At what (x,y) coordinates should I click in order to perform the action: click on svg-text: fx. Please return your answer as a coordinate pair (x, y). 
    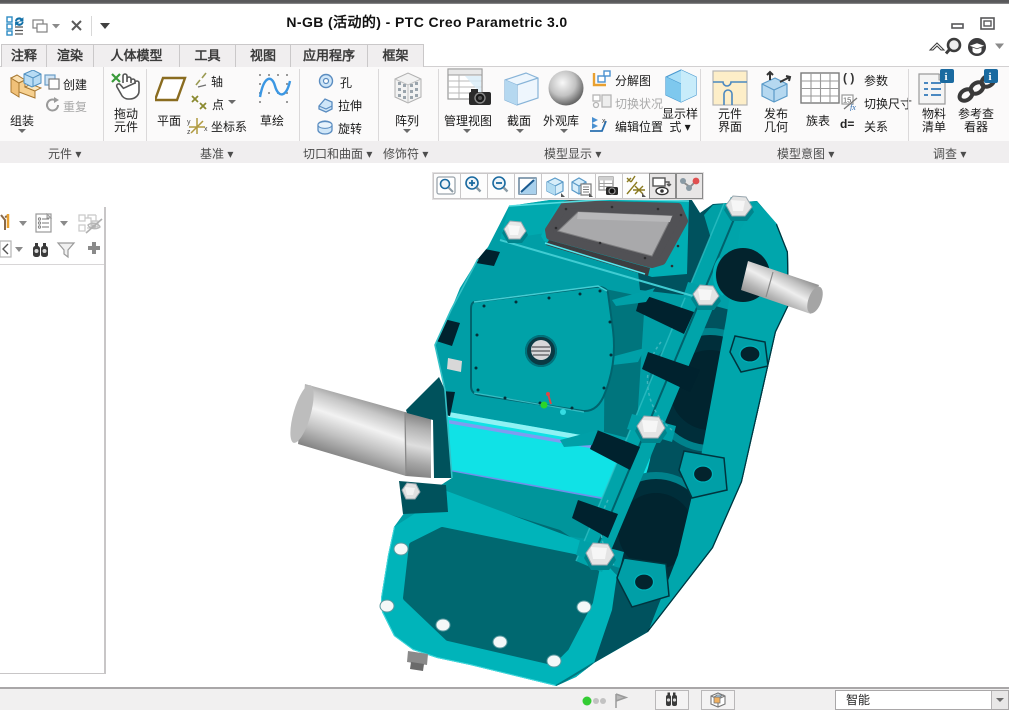
    Looking at the image, I should click on (853, 107).